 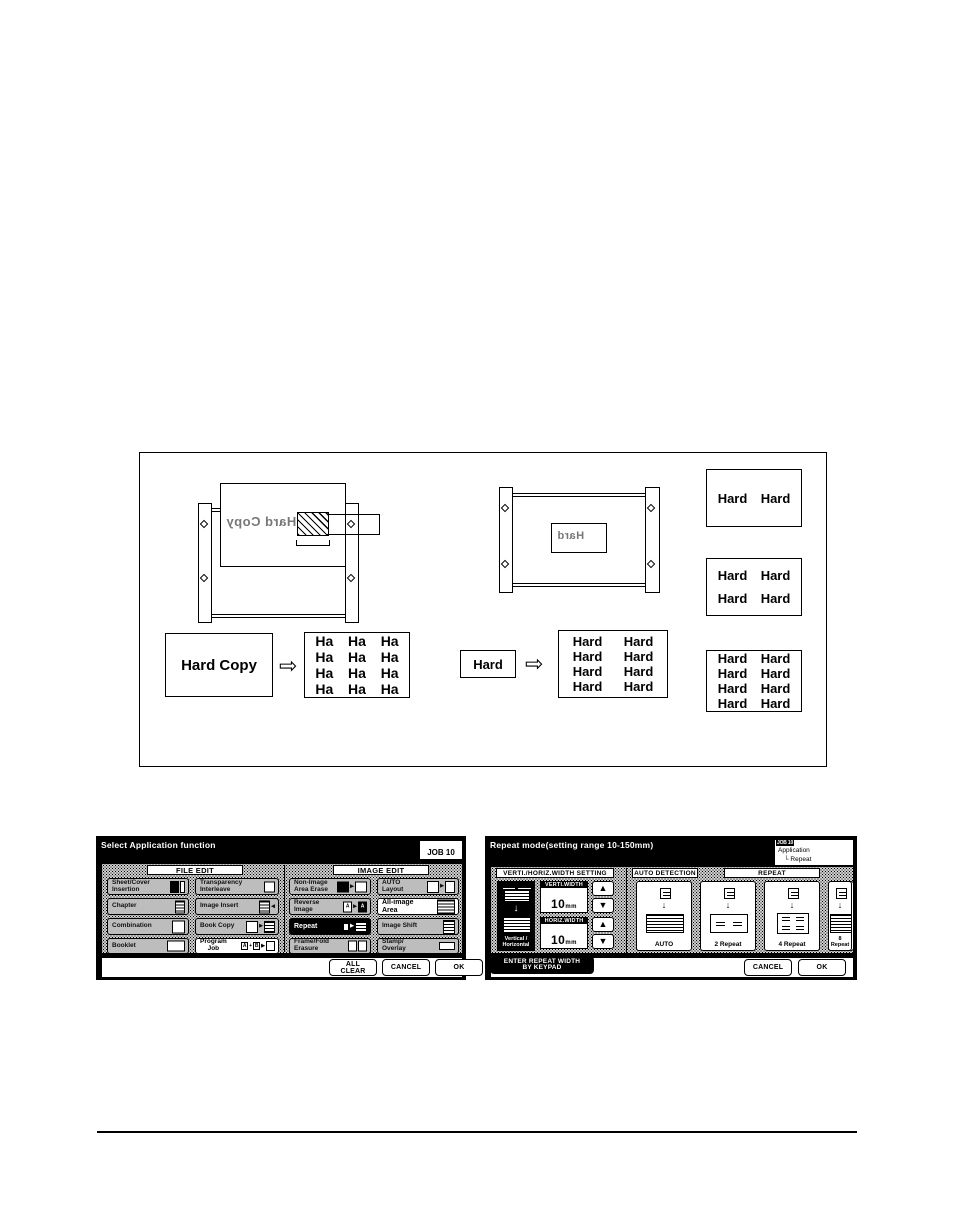 What do you see at coordinates (353, 967) in the screenshot?
I see `all-clear-button: ALL CLEAR` at bounding box center [353, 967].